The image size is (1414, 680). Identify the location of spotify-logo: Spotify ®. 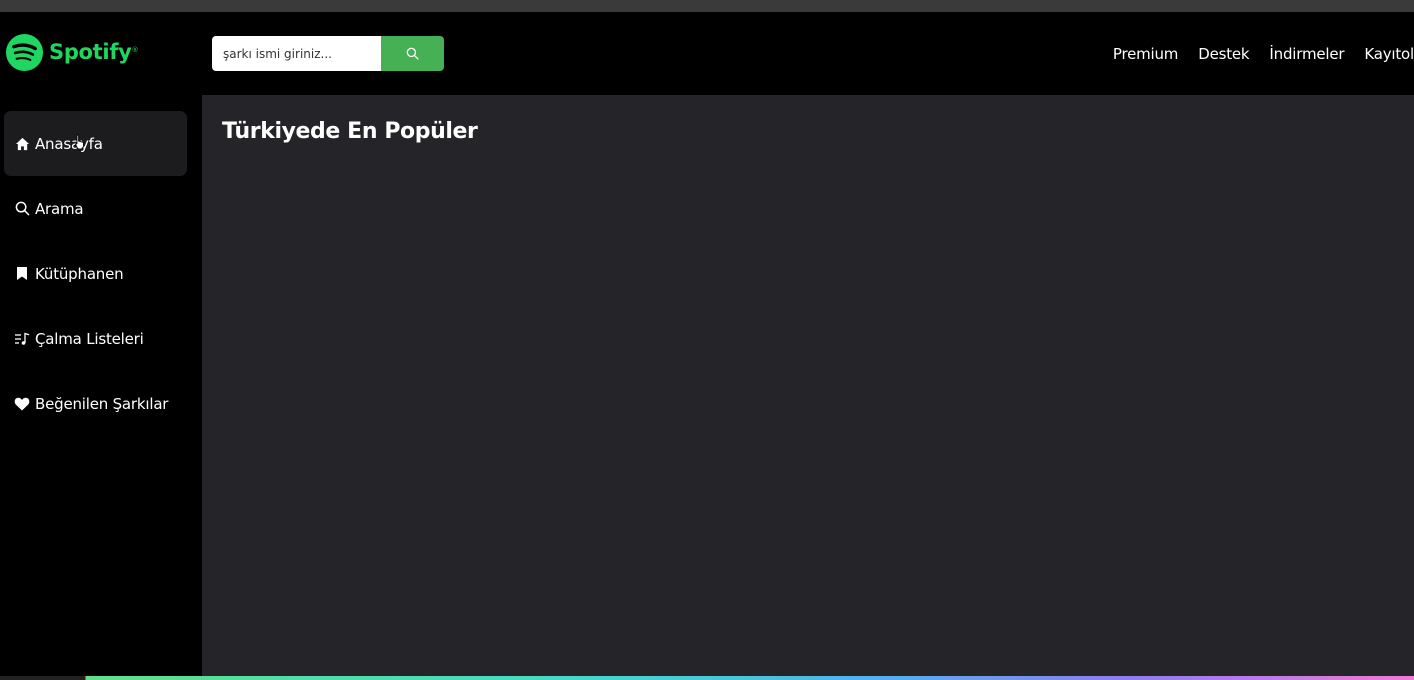
(72, 52).